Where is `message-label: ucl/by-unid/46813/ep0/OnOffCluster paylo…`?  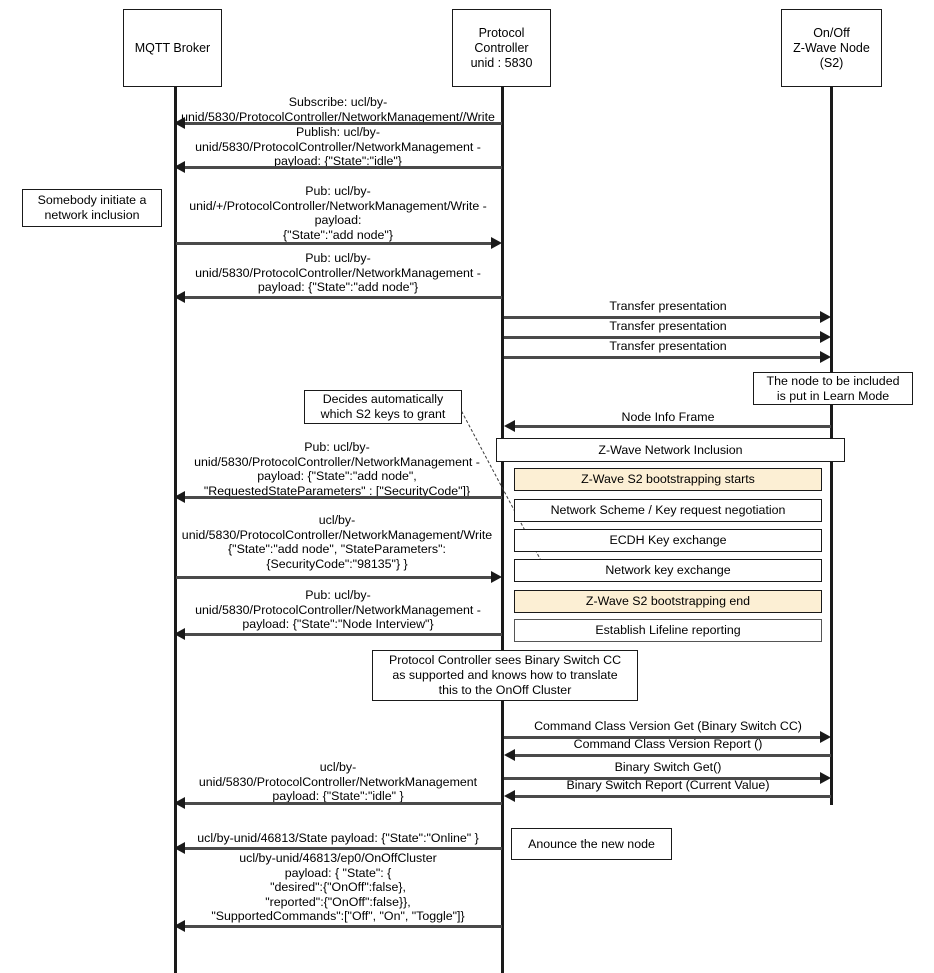 message-label: ucl/by-unid/46813/ep0/OnOffCluster paylo… is located at coordinates (338, 887).